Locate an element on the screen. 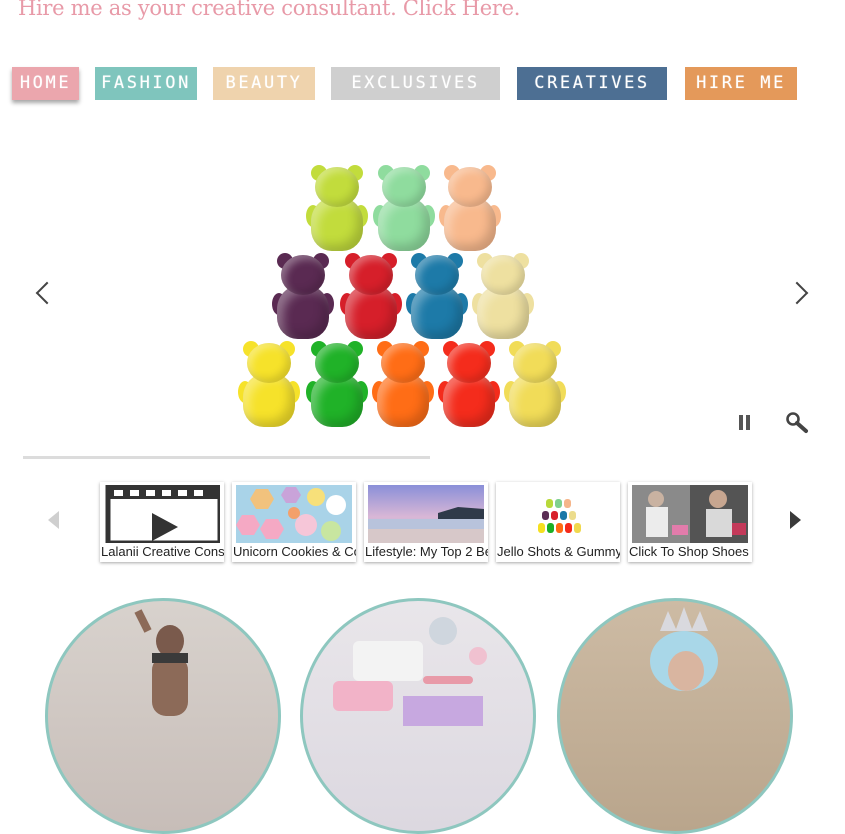 This screenshot has height=834, width=845. slider-progress-bar is located at coordinates (226, 457).